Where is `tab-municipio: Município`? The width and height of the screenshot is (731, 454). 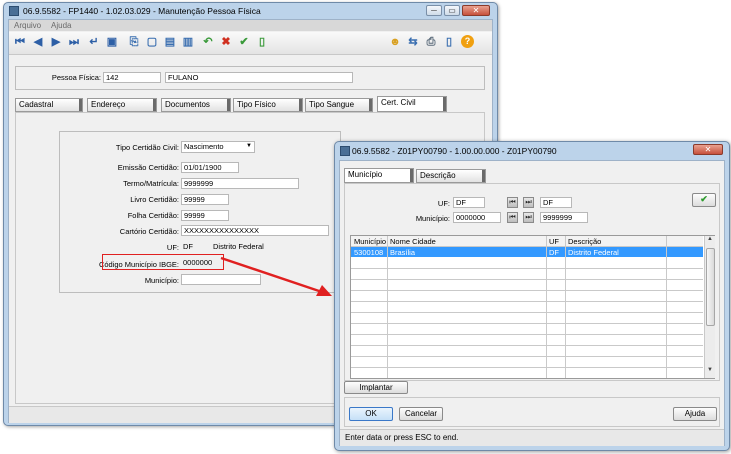
tab-municipio: Município is located at coordinates (379, 175).